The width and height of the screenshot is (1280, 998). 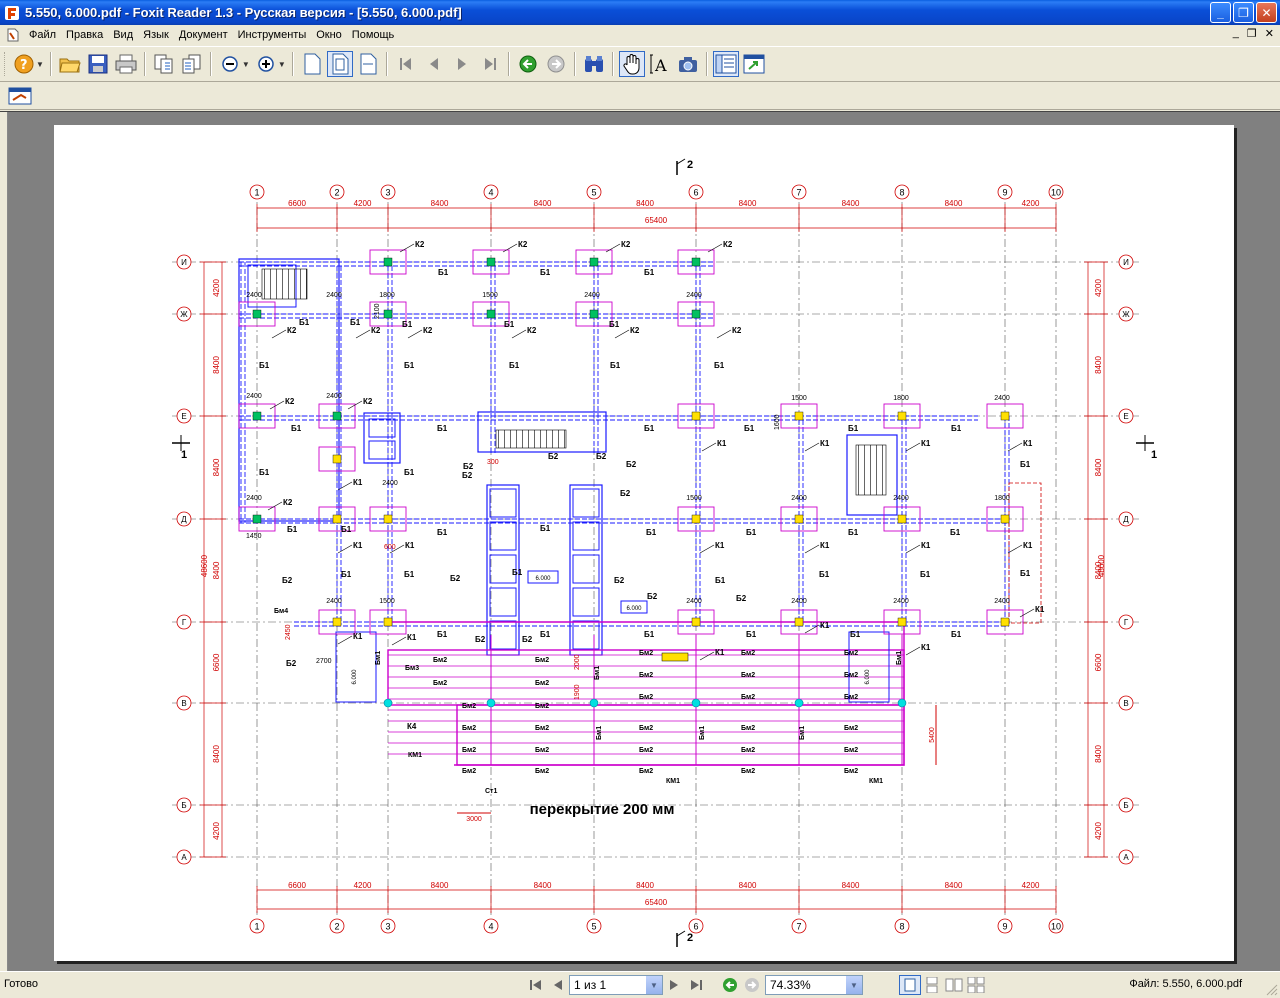 I want to click on axis-number: 9, so click(x=1004, y=927).